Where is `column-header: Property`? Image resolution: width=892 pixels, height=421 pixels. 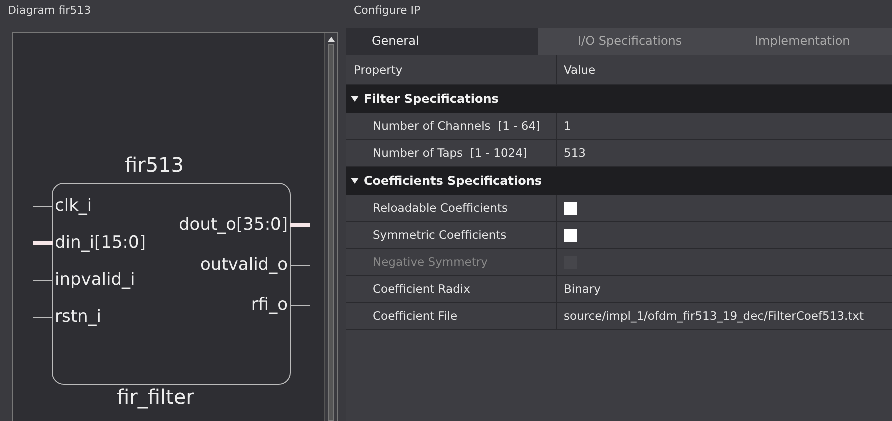 column-header: Property is located at coordinates (451, 69).